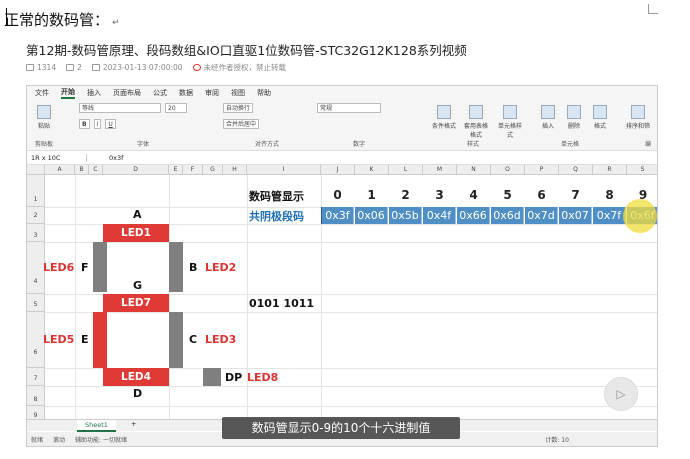 This screenshot has width=690, height=459. What do you see at coordinates (212, 93) in the screenshot?
I see `menu-review: 审阅` at bounding box center [212, 93].